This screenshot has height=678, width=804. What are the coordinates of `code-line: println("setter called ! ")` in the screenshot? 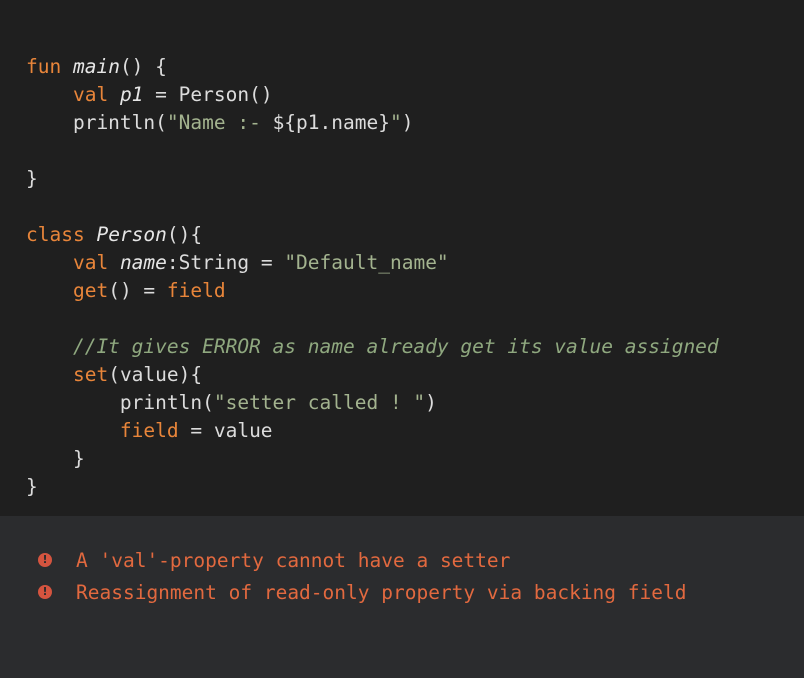 It's located at (415, 403).